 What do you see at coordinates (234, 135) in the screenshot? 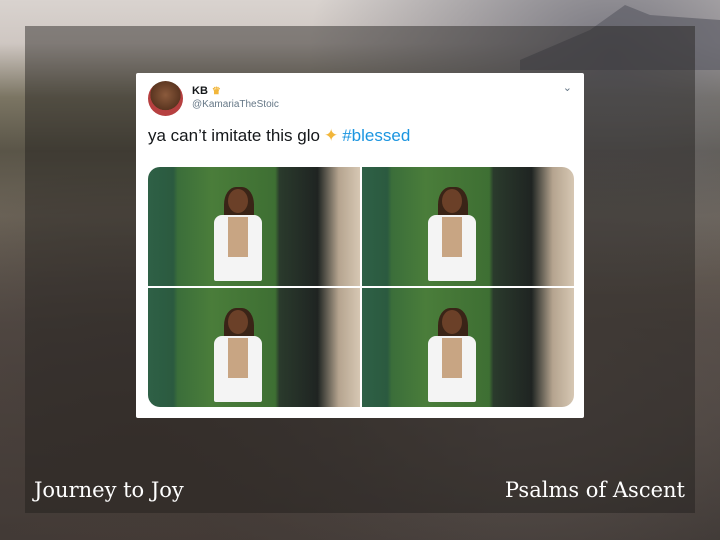
I see `tweet-message: ya can’t imitate this glo` at bounding box center [234, 135].